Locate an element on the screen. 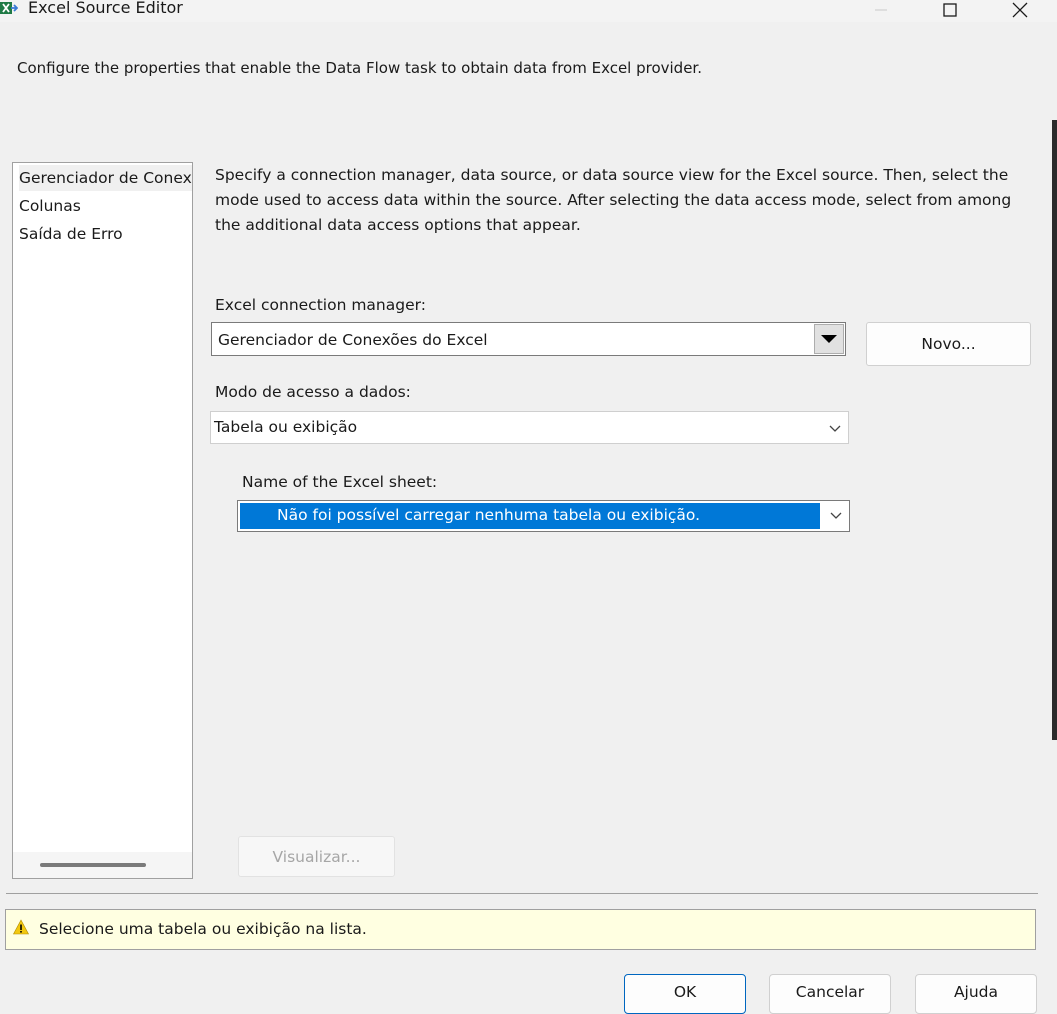  help-button: Ajuda is located at coordinates (976, 994).